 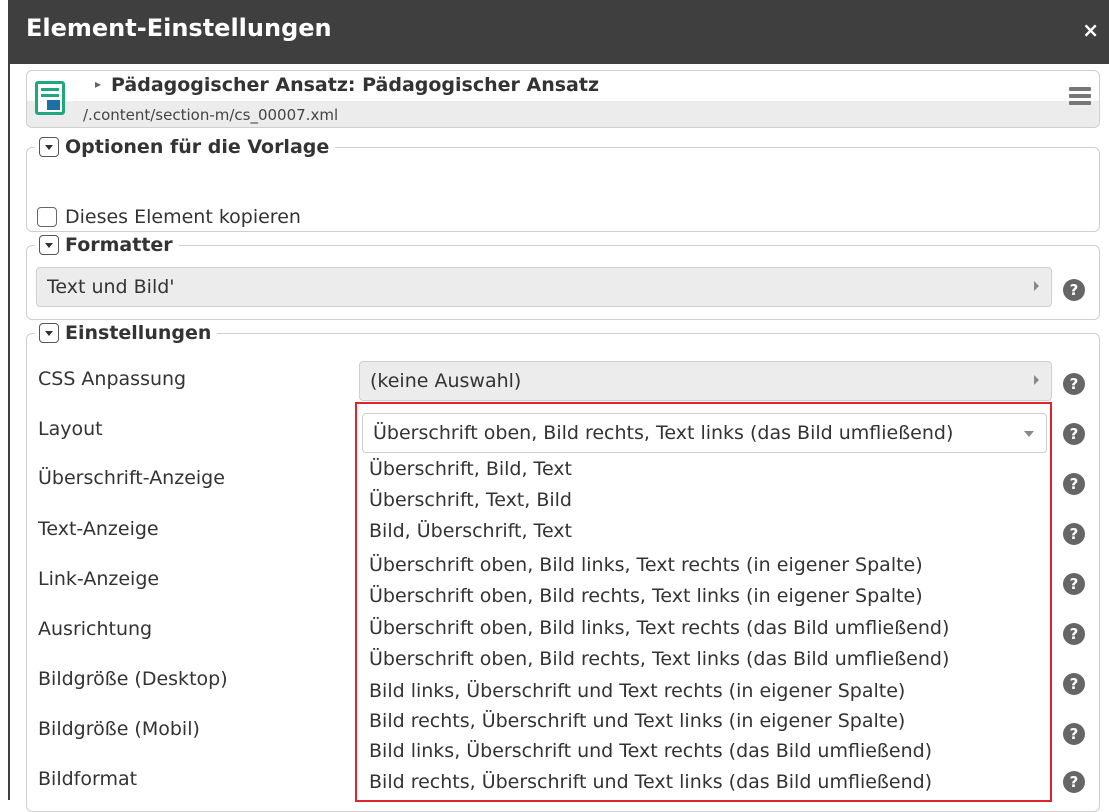 What do you see at coordinates (98, 529) in the screenshot?
I see `text-display-label: Text-Anzeige` at bounding box center [98, 529].